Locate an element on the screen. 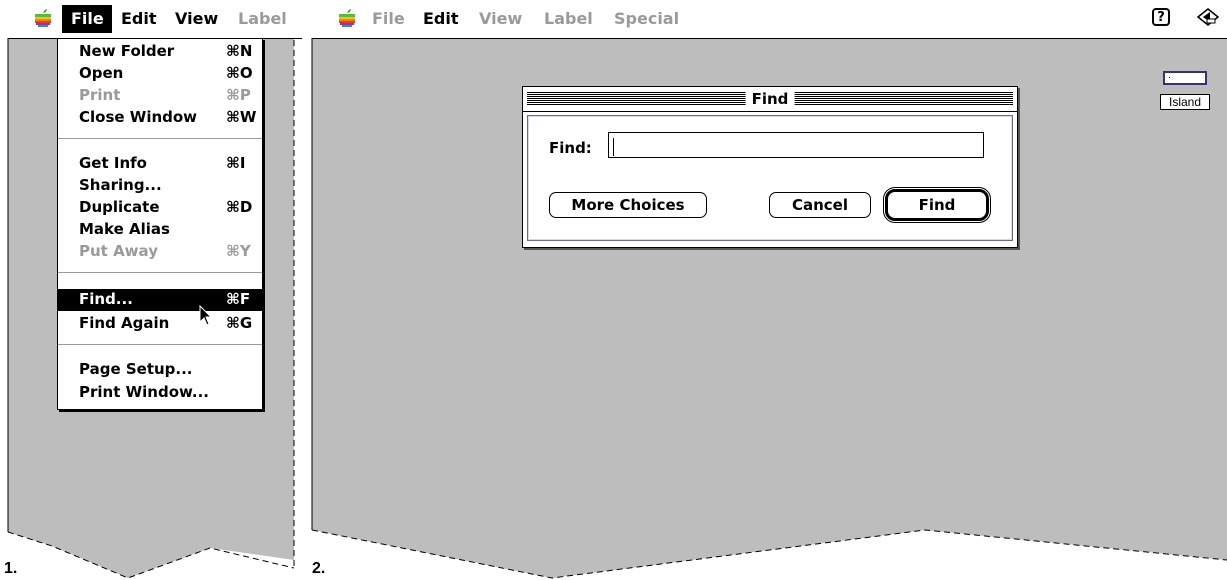 The width and height of the screenshot is (1227, 580). application-menu-icon is located at coordinates (1208, 17).